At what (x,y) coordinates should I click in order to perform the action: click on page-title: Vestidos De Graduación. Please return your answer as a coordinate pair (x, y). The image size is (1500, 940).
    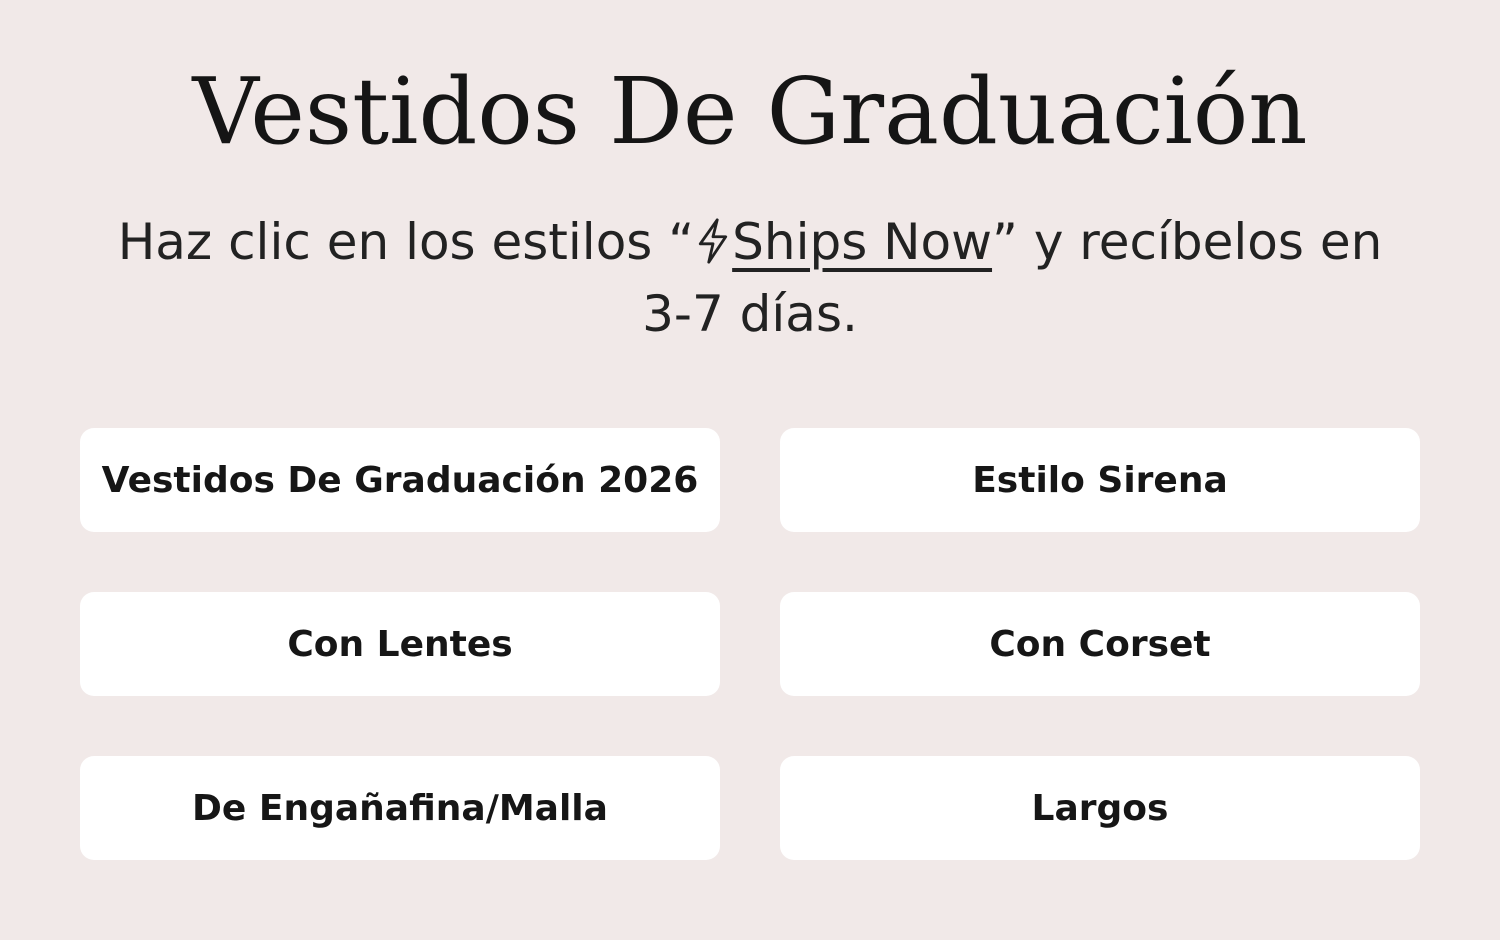
    Looking at the image, I should click on (750, 111).